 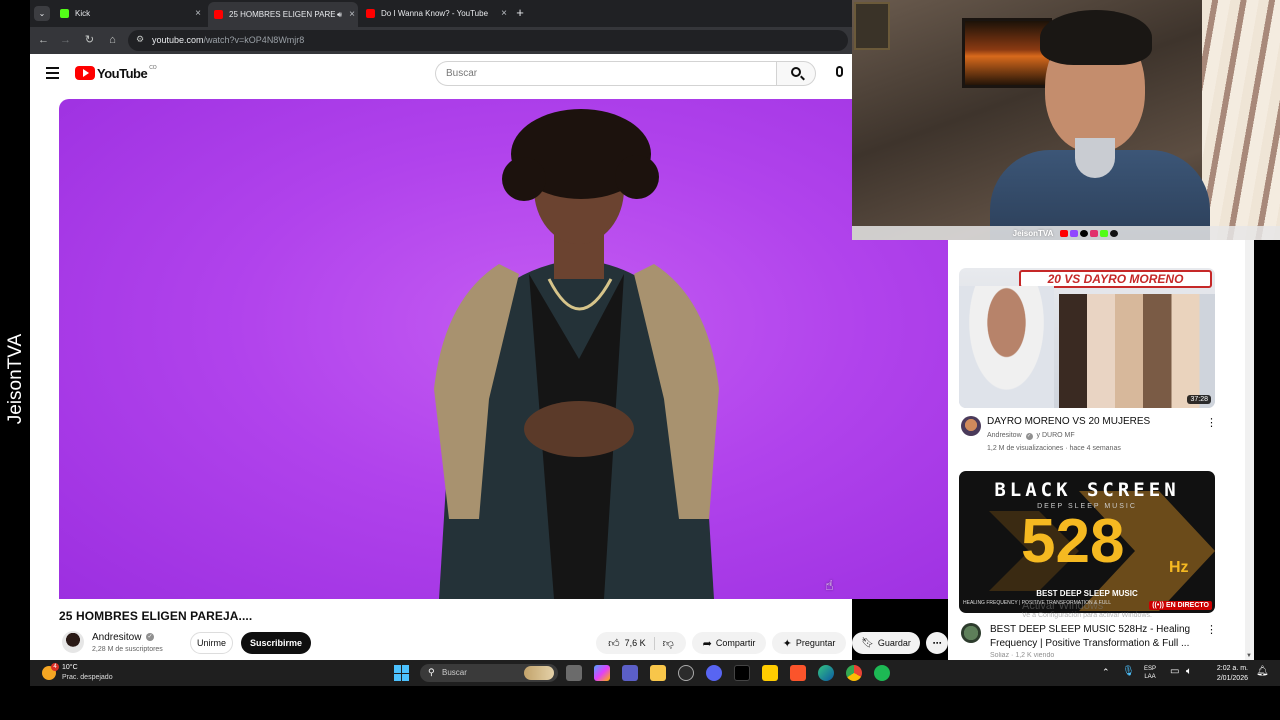 I want to click on dislike-button: 👎︎, so click(x=664, y=643).